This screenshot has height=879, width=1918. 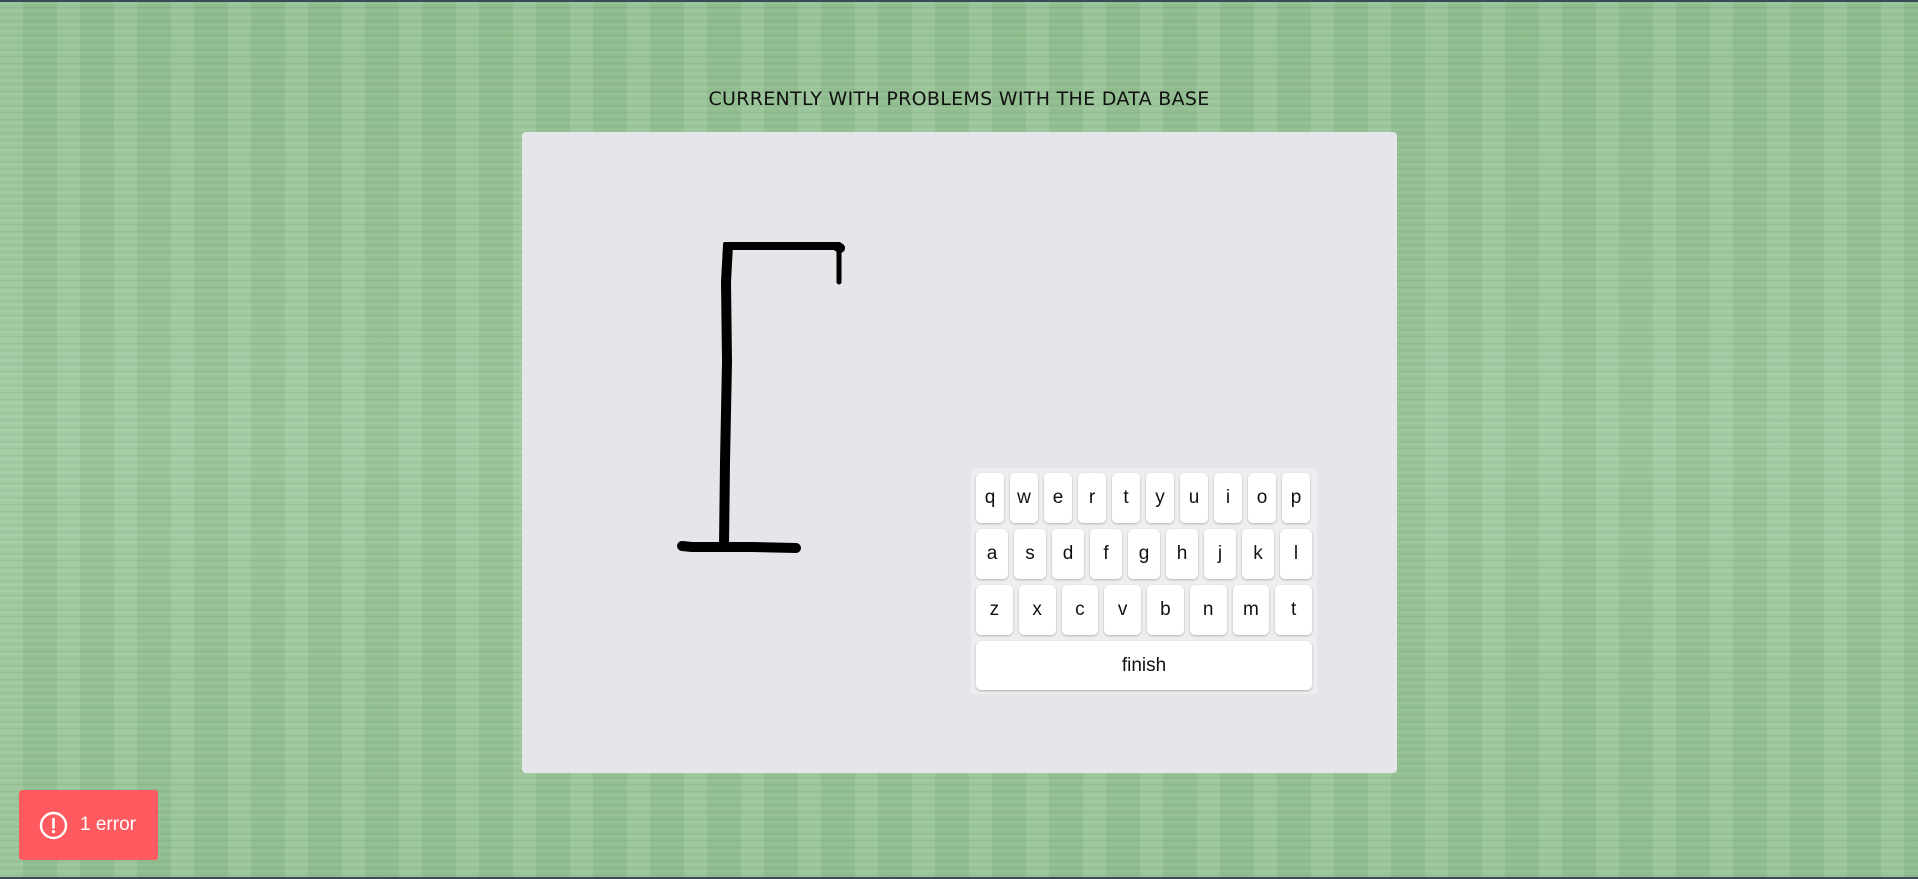 I want to click on key-e: e, so click(x=1058, y=498).